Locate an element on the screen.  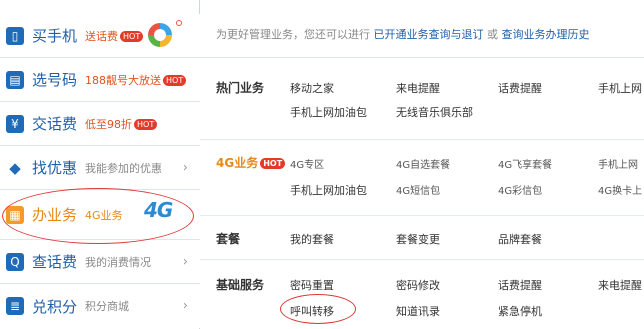
search-doc-icon: Q is located at coordinates (15, 261).